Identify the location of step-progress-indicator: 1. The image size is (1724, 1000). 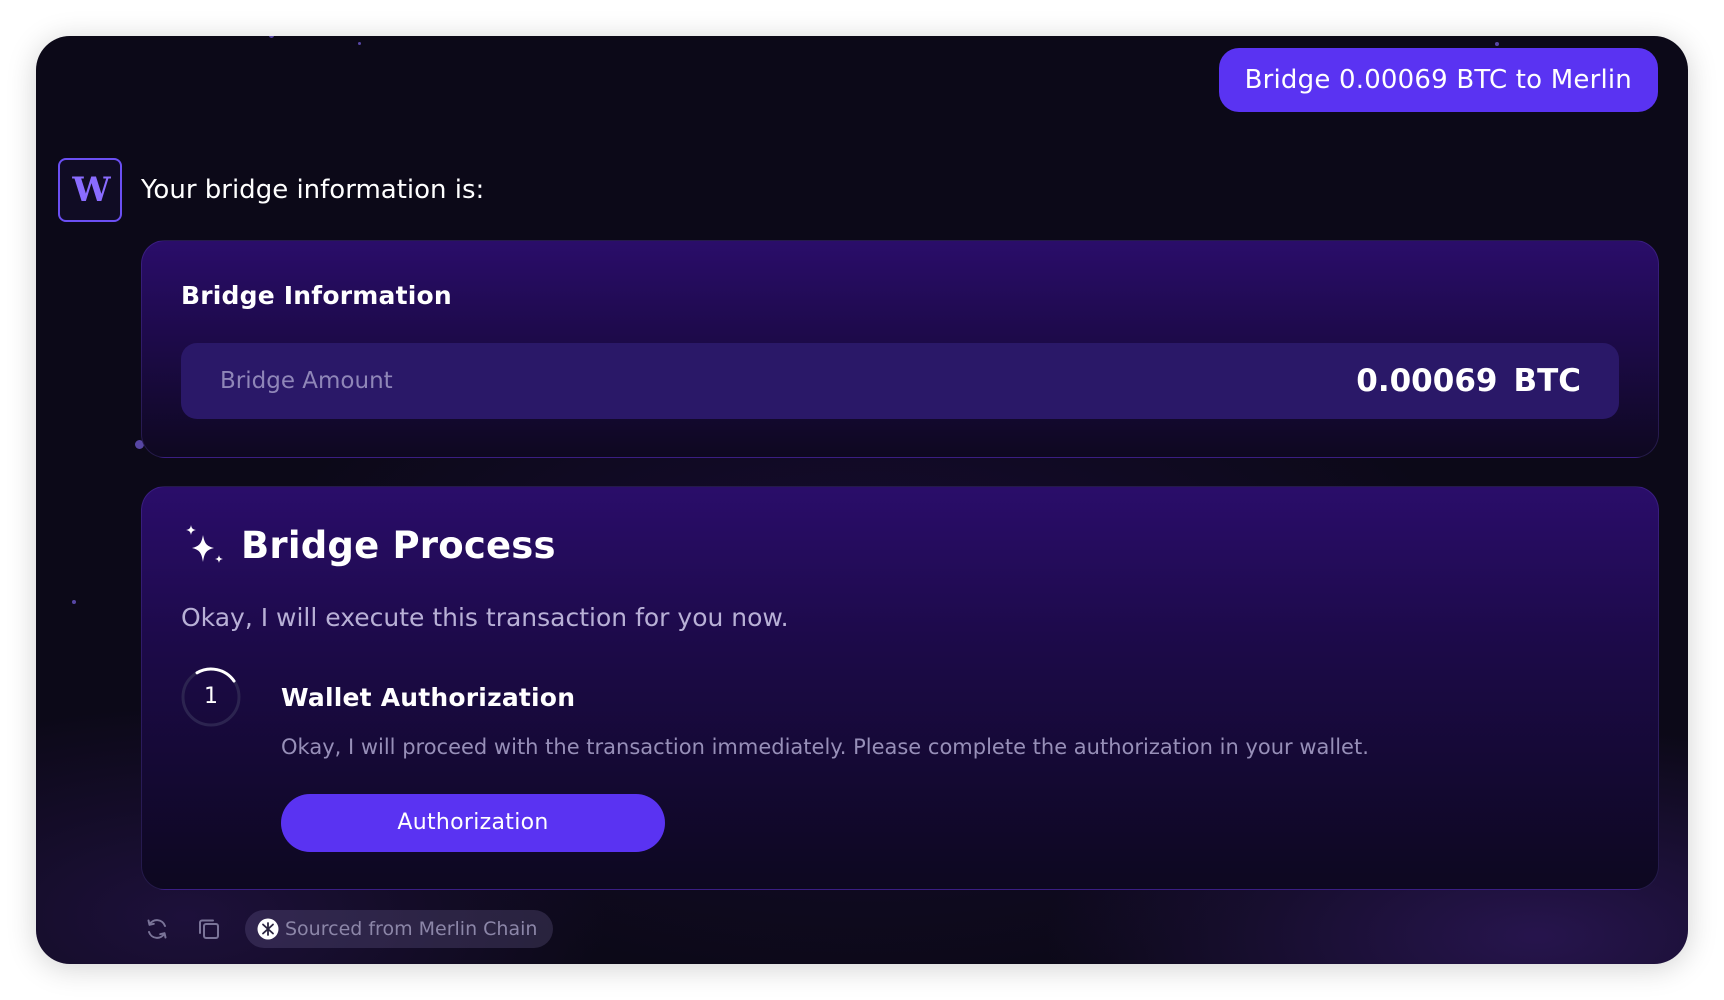
(211, 697).